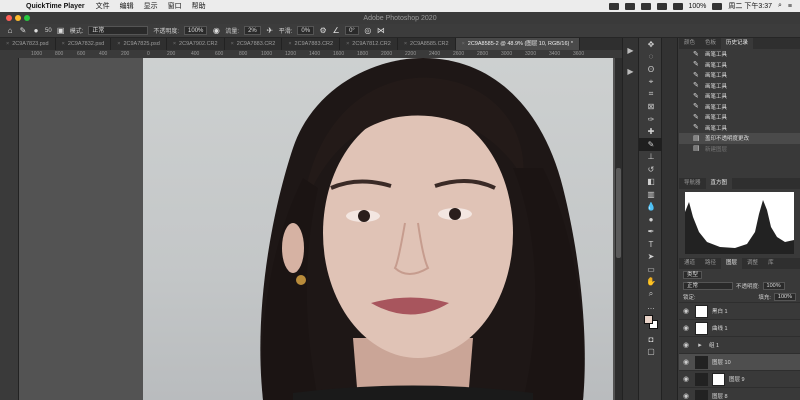  I want to click on opacity-input: 100%, so click(196, 30).